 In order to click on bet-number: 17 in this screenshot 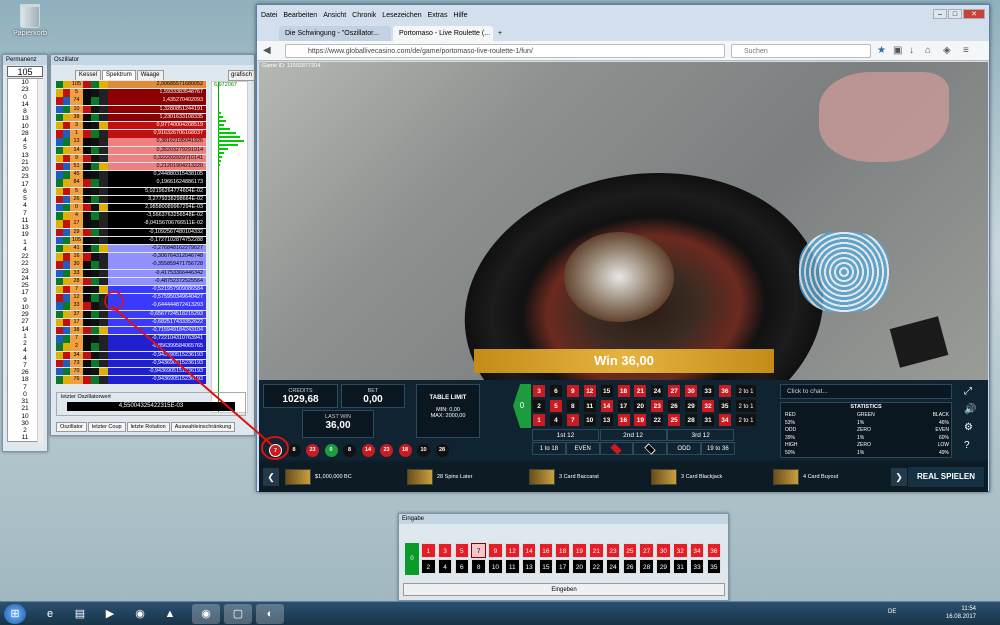, I will do `click(623, 405)`.